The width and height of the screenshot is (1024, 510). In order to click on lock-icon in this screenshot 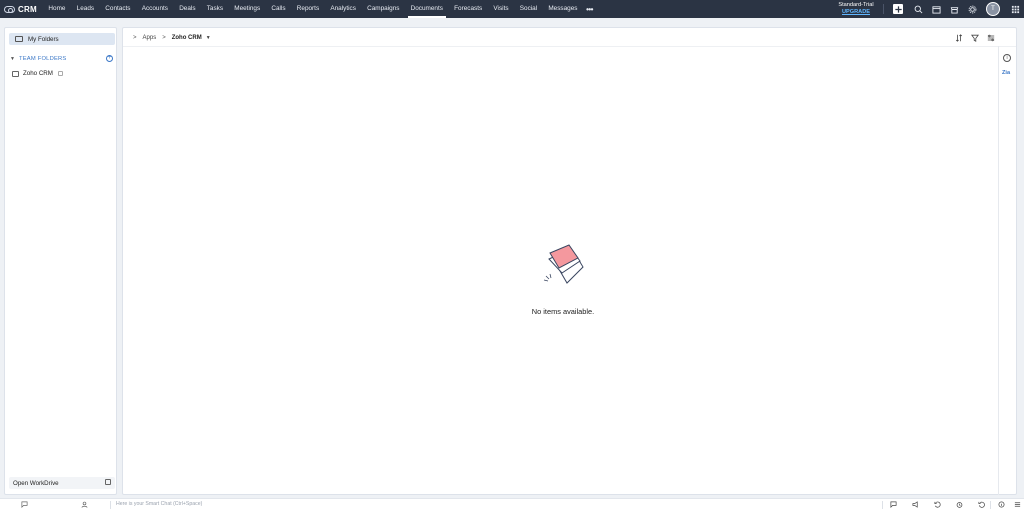, I will do `click(60, 73)`.